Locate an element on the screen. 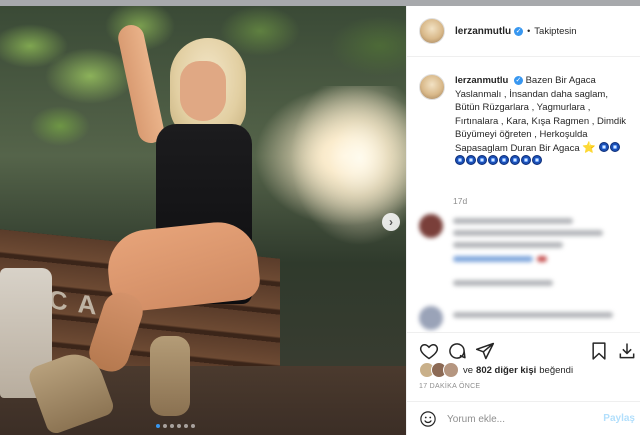  avatar is located at coordinates (432, 31).